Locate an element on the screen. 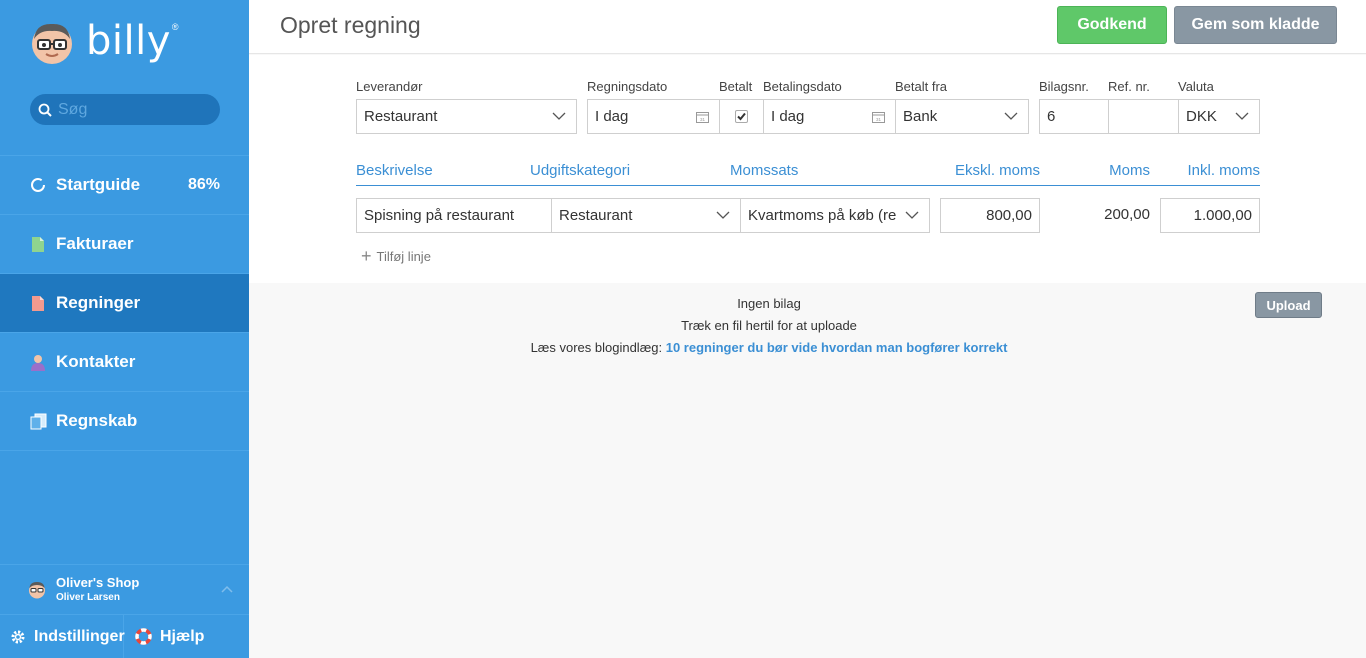 The height and width of the screenshot is (658, 1366). sidebar-item-regninger: Regninger is located at coordinates (124, 303).